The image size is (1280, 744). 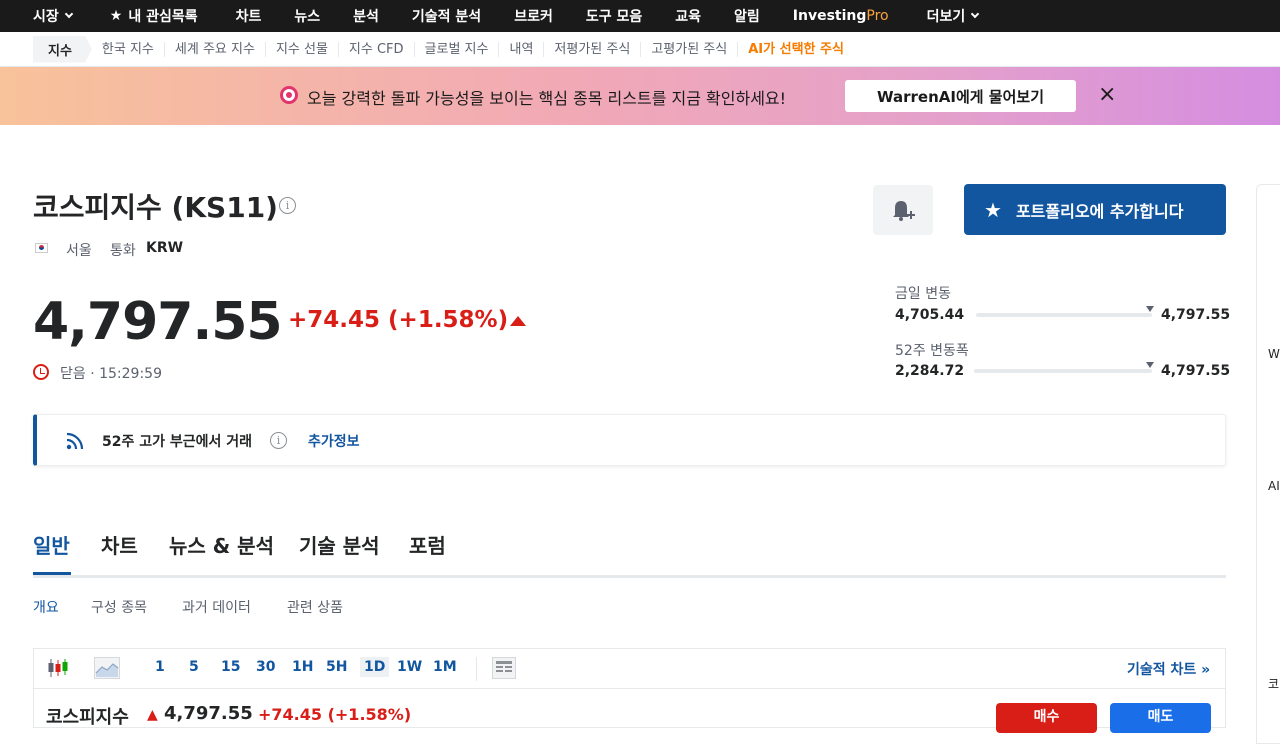 I want to click on week52-range-bar, so click(x=1063, y=371).